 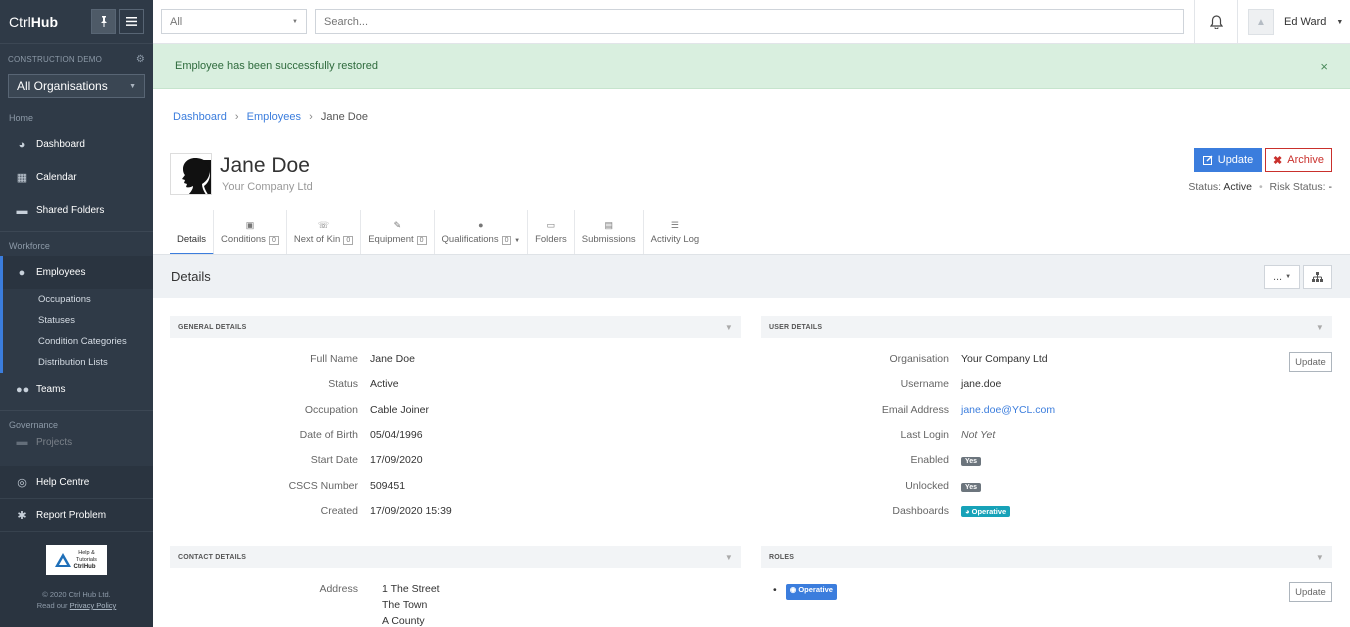 I want to click on search-input, so click(x=749, y=21).